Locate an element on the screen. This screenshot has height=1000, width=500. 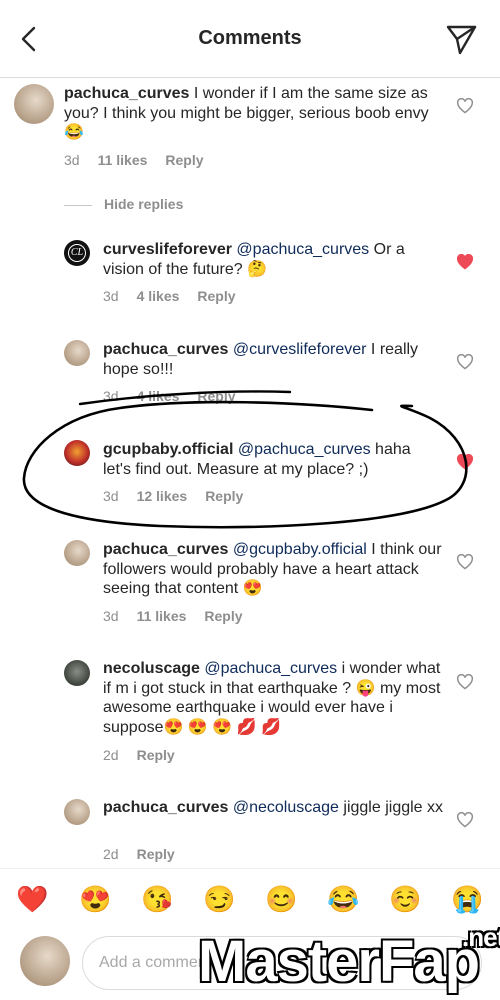
page-title: Comments is located at coordinates (250, 38).